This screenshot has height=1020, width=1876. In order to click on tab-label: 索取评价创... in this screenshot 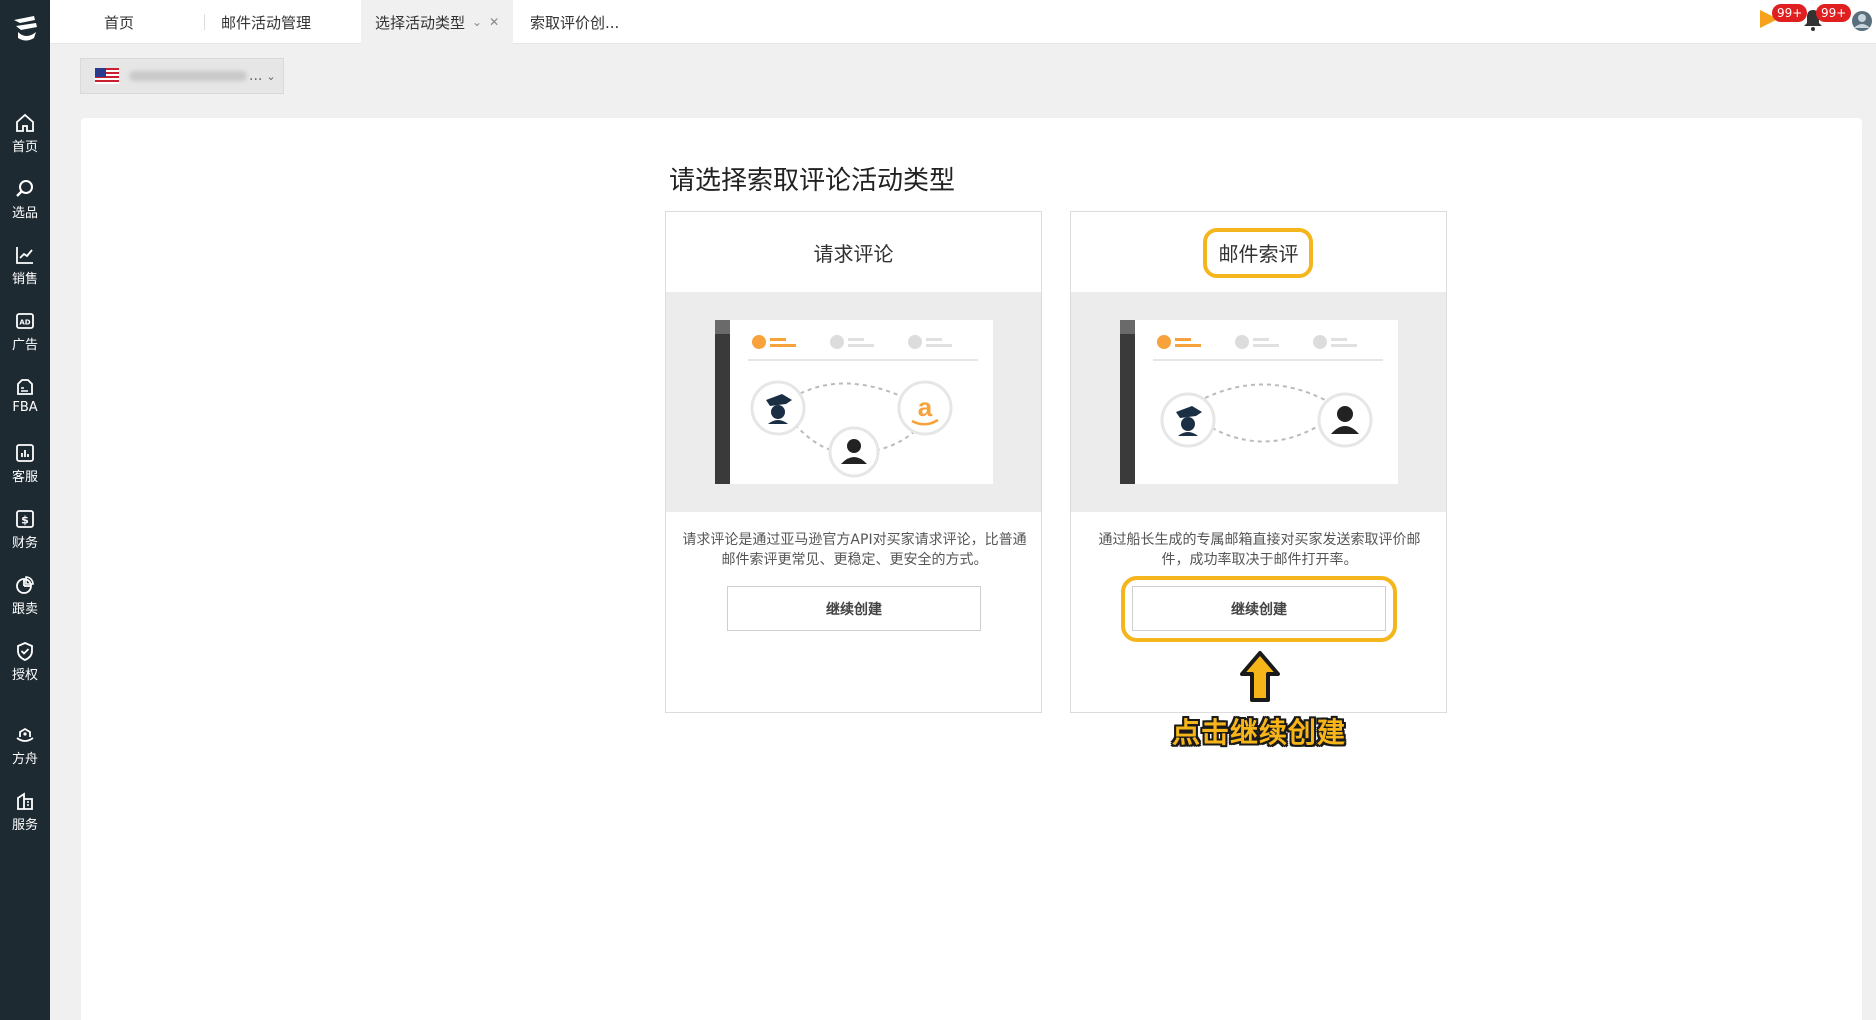, I will do `click(575, 22)`.